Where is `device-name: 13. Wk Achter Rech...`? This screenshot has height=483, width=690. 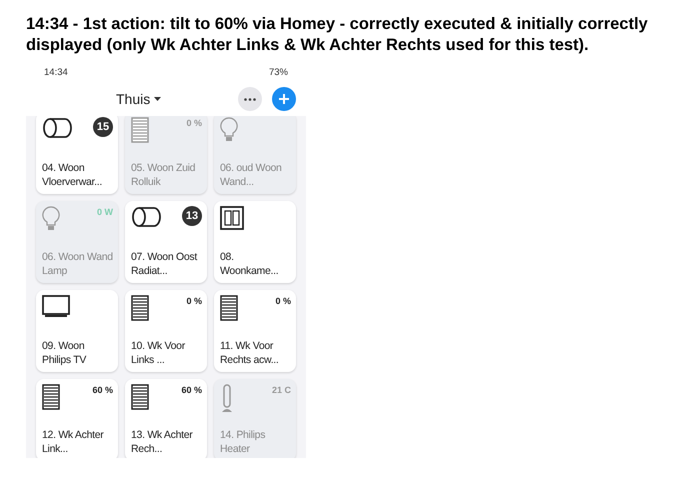
device-name: 13. Wk Achter Rech... is located at coordinates (162, 442).